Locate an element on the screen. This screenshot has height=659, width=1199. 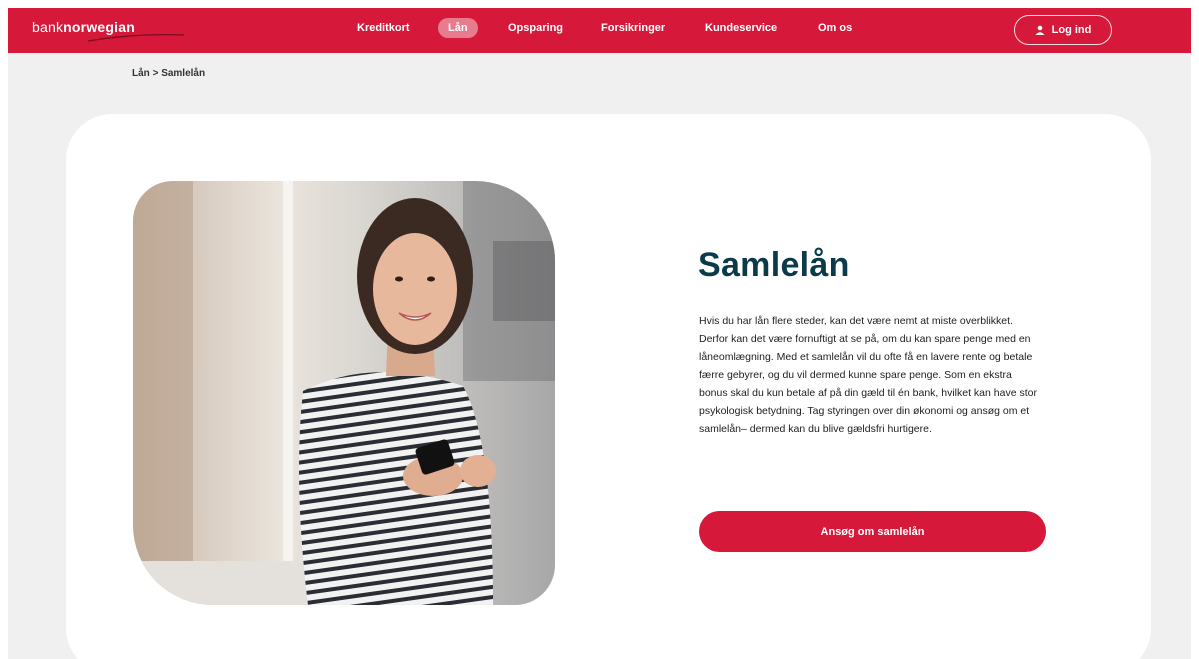
nav-item-kreditkort: Kreditkort is located at coordinates (383, 28).